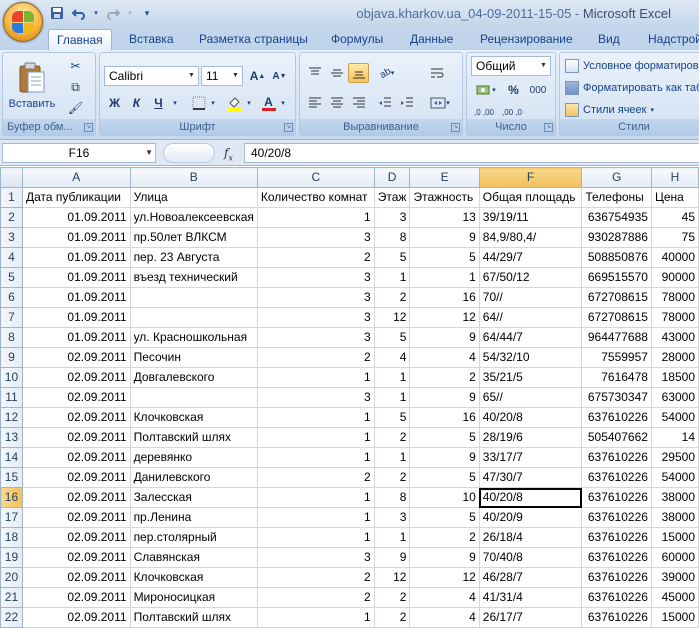 The image size is (699, 628). Describe the element at coordinates (444, 537) in the screenshot. I see `cell-e18: 2` at that location.